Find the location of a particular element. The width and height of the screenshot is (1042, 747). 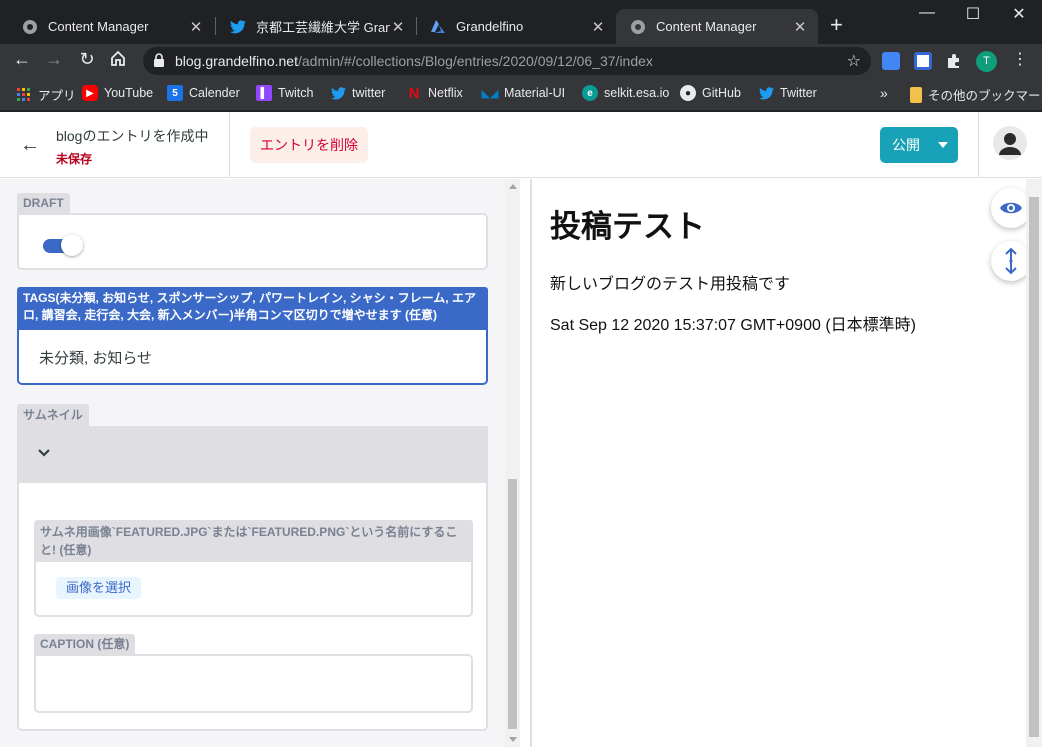

sync-scroll-button is located at coordinates (1011, 261).